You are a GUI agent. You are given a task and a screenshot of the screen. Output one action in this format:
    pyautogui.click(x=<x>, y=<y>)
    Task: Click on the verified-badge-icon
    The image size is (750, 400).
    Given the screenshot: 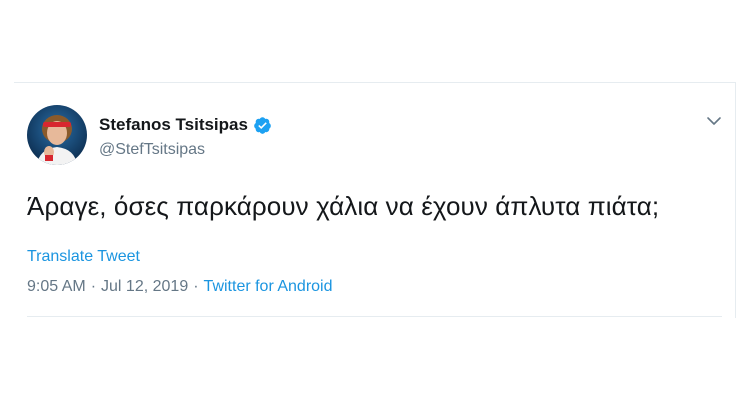 What is the action you would take?
    pyautogui.click(x=262, y=125)
    